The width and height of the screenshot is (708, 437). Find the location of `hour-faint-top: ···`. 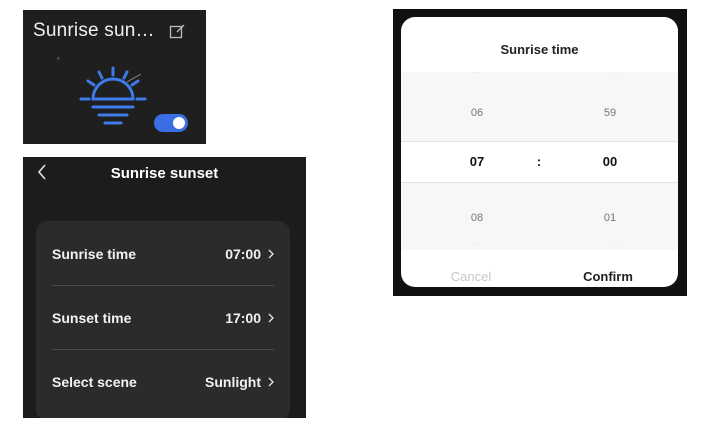

hour-faint-top: ··· is located at coordinates (475, 74).